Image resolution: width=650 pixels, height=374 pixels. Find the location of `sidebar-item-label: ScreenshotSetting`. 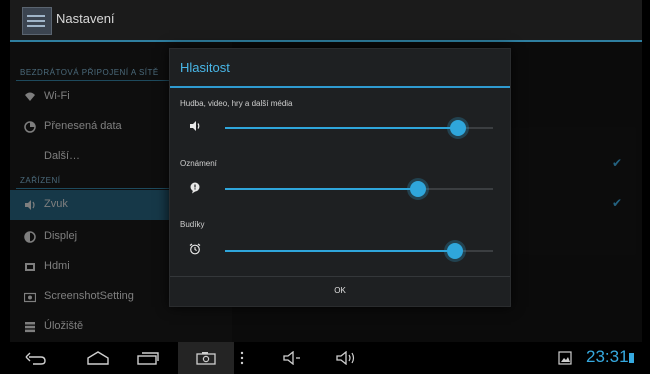

sidebar-item-label: ScreenshotSetting is located at coordinates (89, 296).